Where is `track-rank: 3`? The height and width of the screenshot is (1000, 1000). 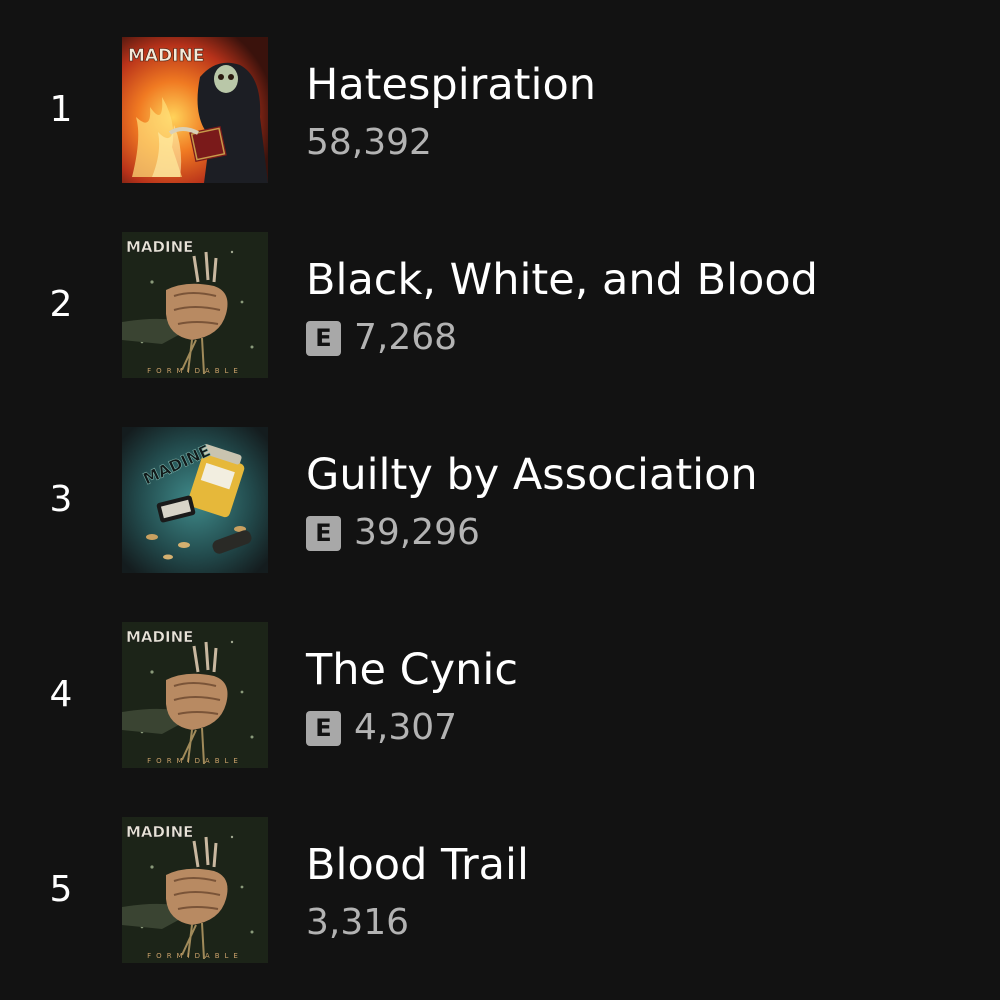 track-rank: 3 is located at coordinates (61, 499).